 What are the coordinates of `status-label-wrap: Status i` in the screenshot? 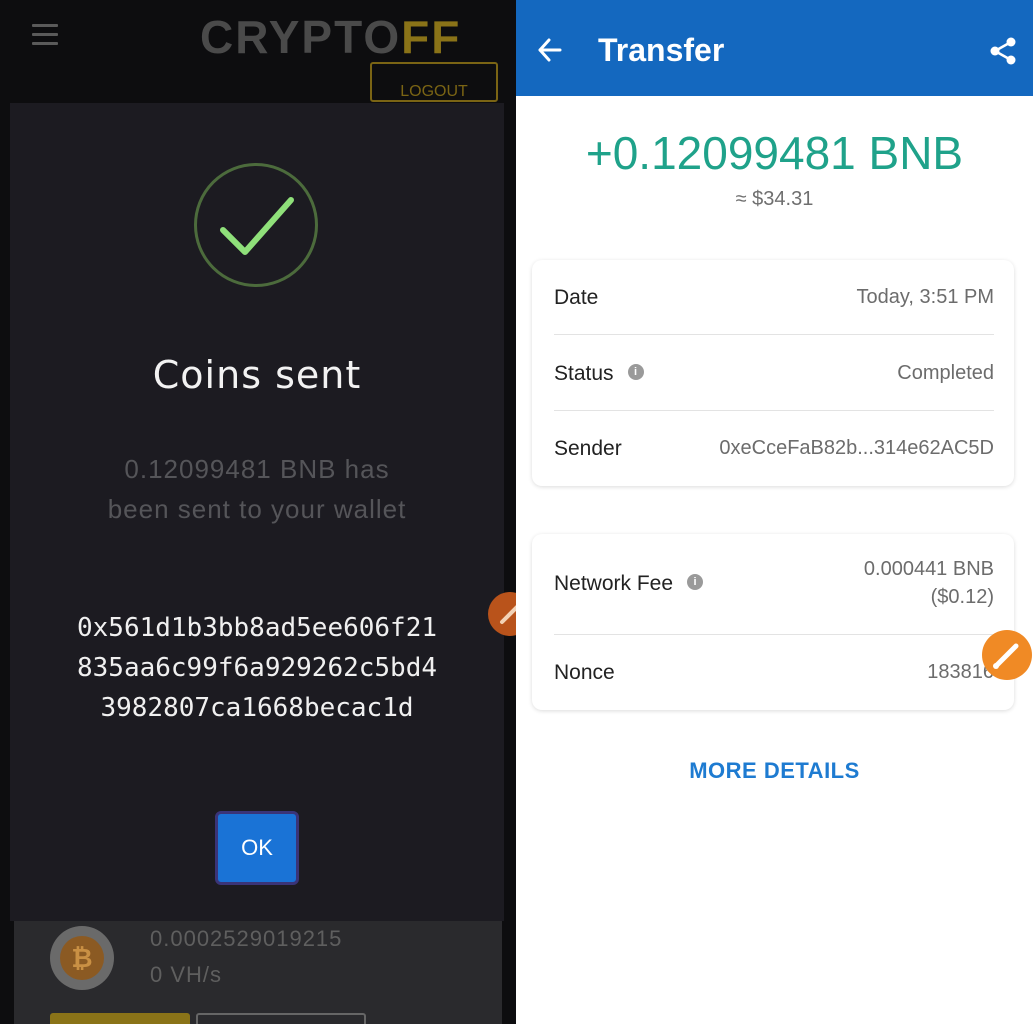 It's located at (599, 374).